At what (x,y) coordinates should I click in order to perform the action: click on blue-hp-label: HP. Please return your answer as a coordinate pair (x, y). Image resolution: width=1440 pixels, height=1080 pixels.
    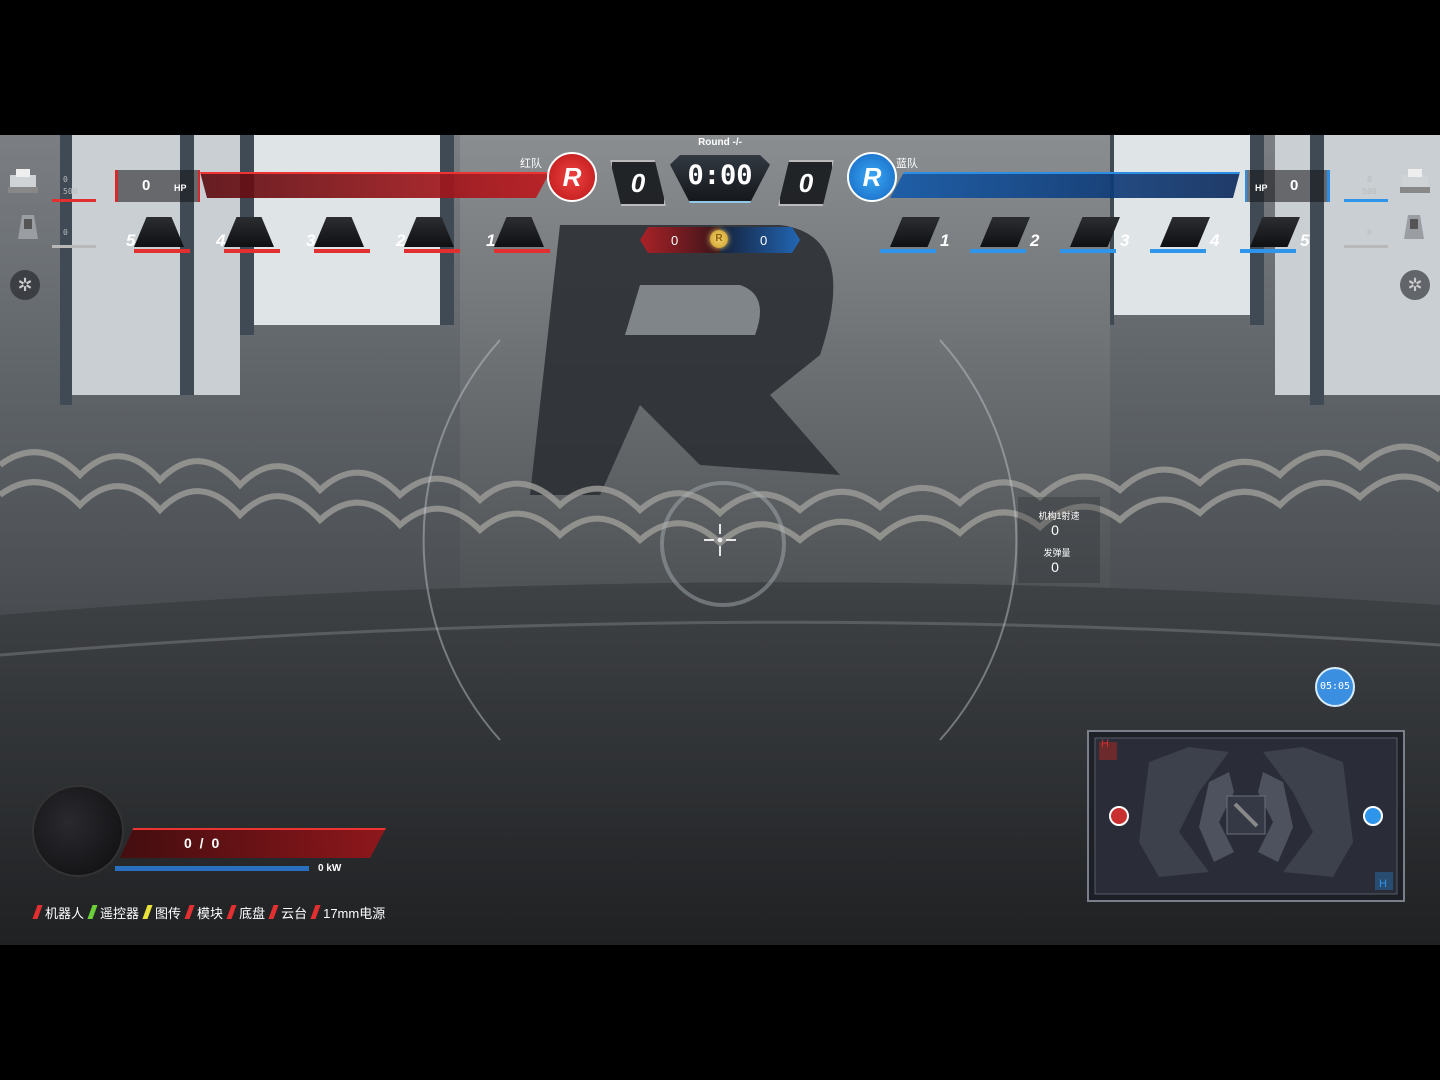
    Looking at the image, I should click on (1261, 188).